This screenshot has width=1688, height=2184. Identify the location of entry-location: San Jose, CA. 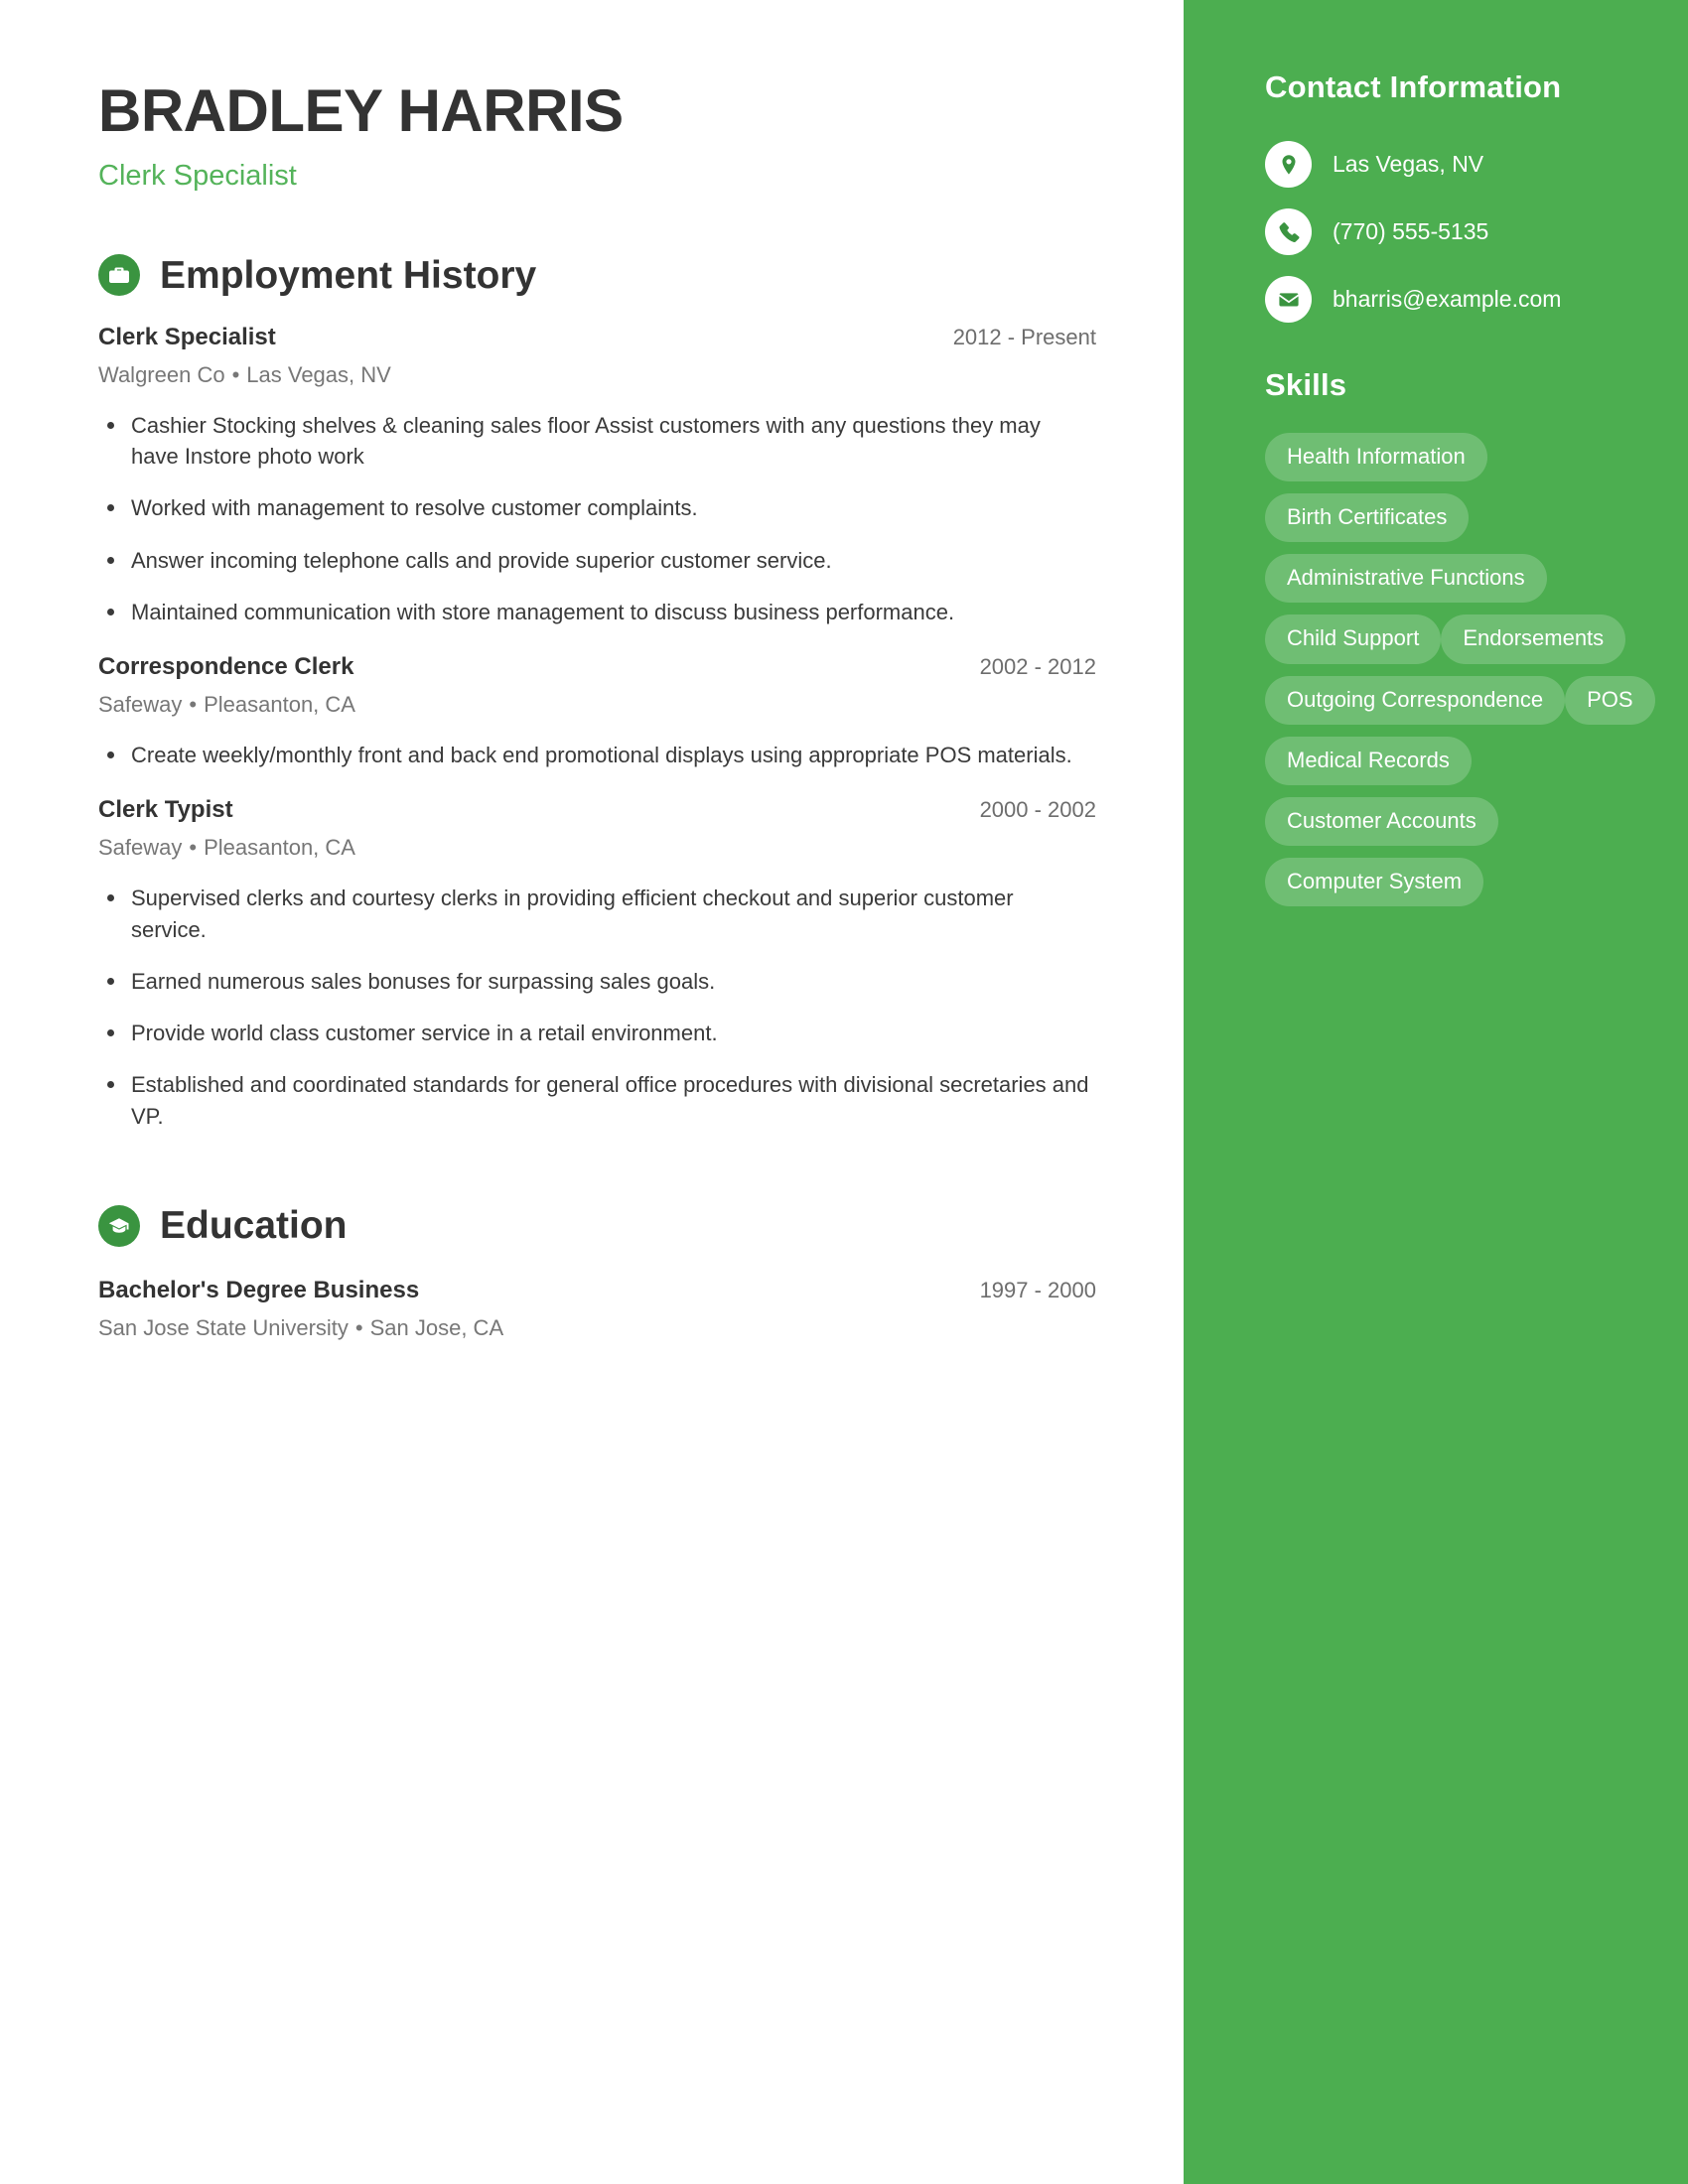
(436, 1327).